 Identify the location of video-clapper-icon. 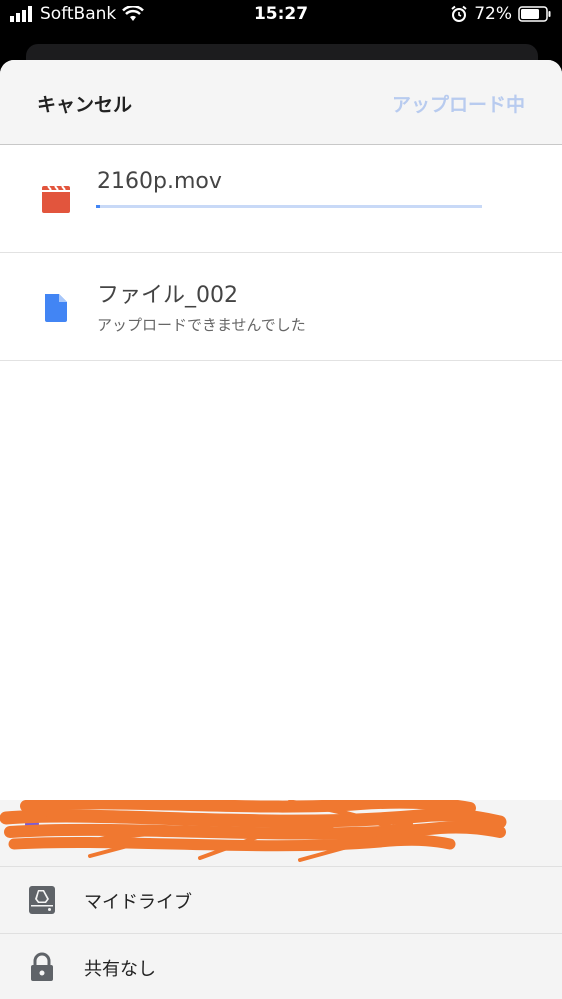
(56, 199).